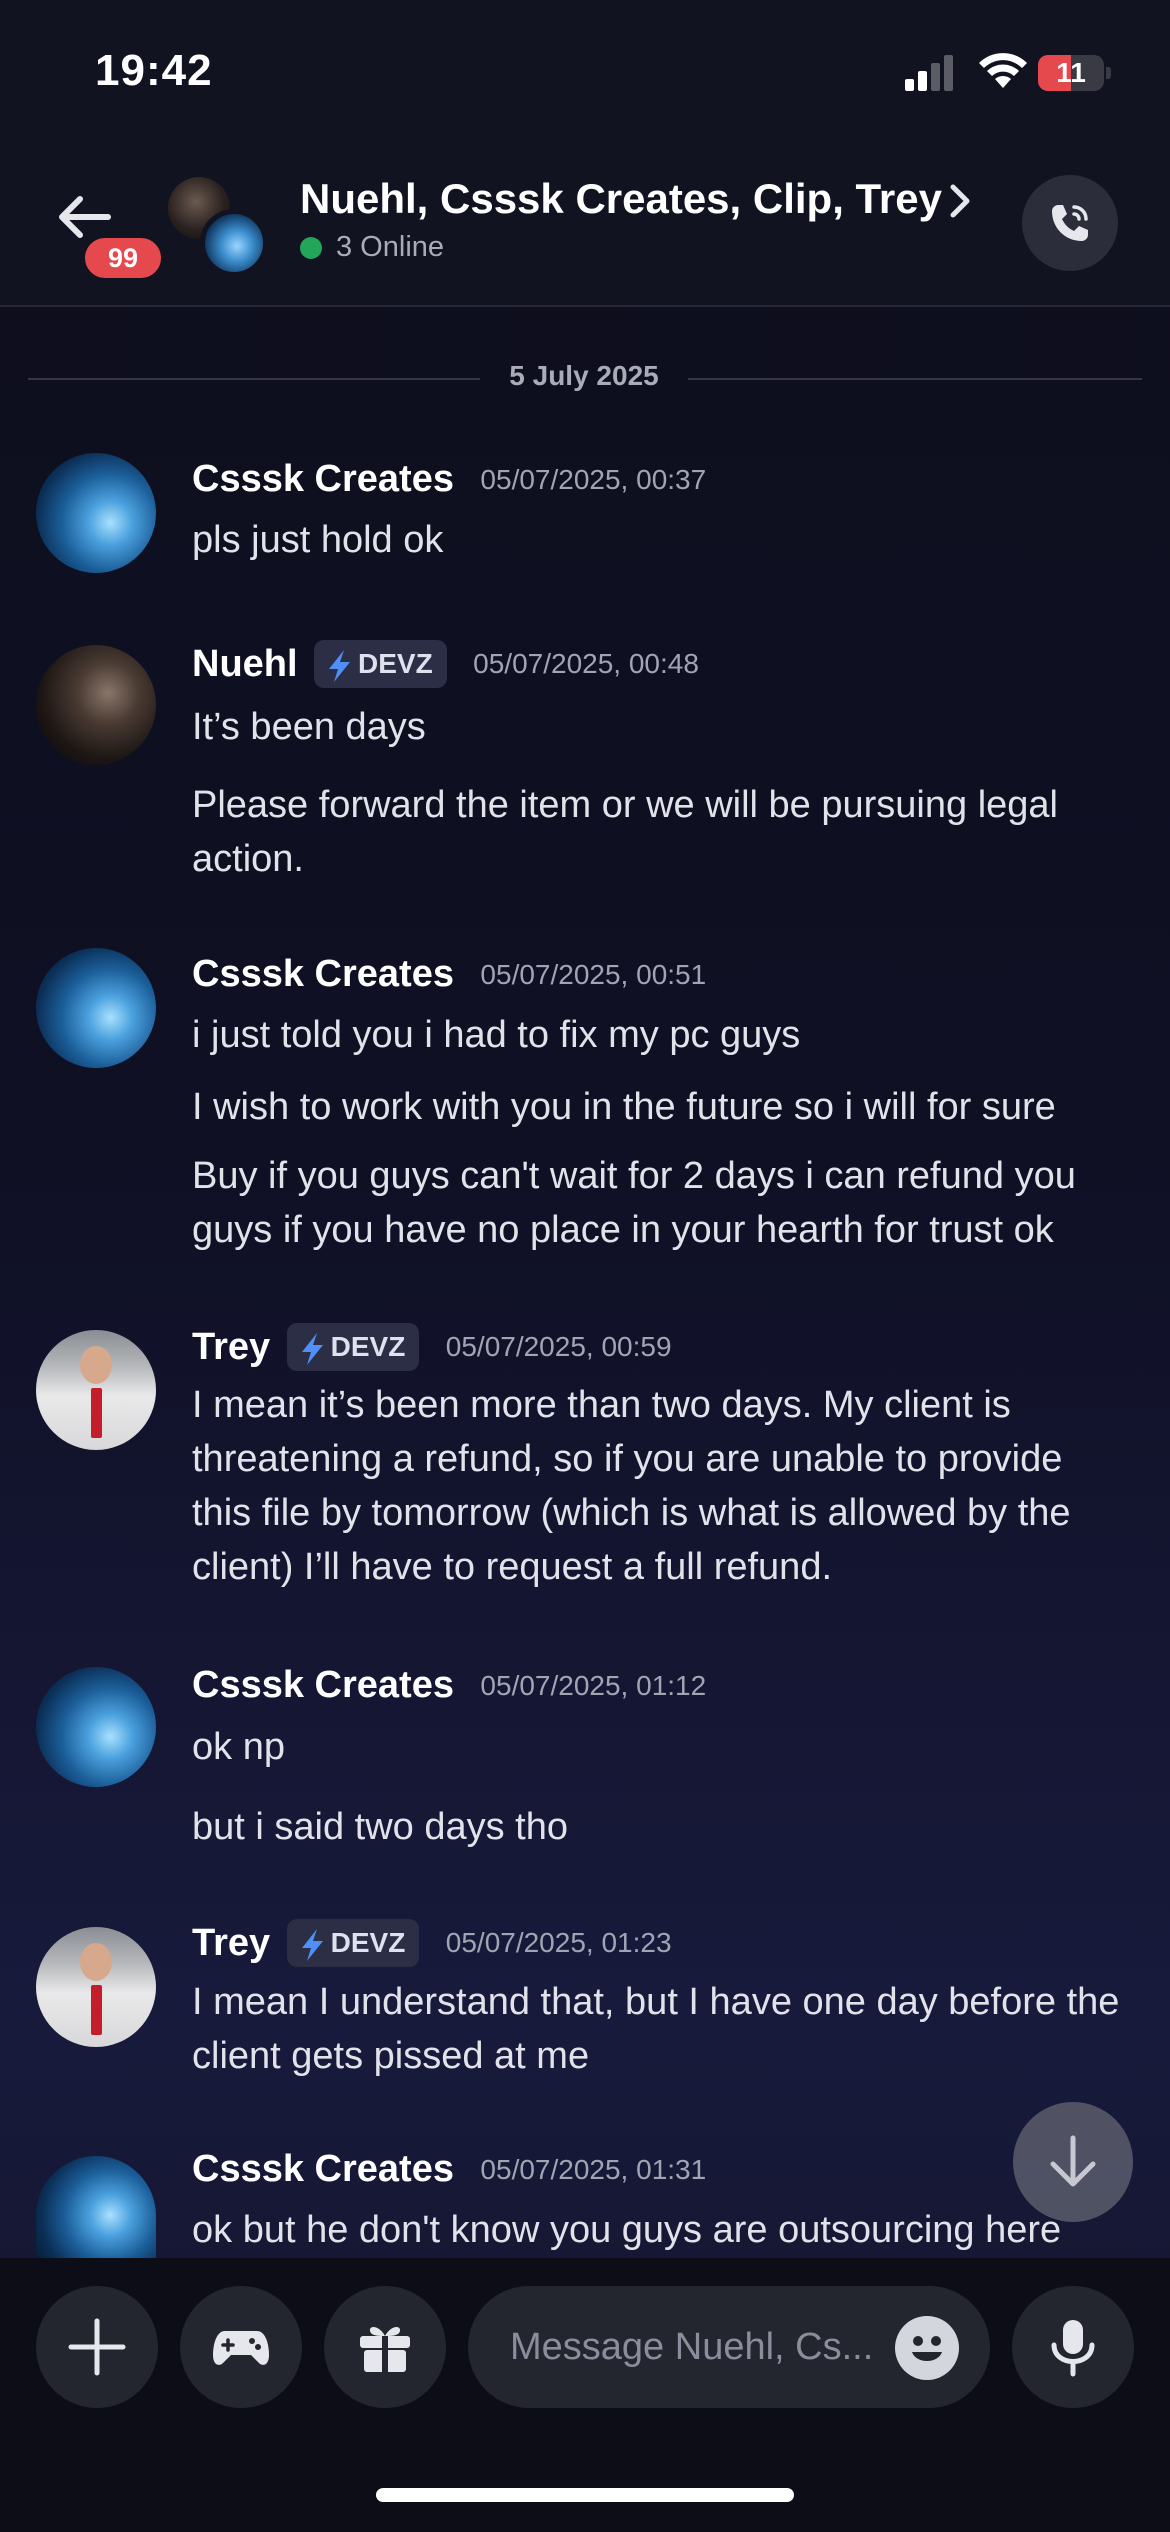 This screenshot has height=2532, width=1170. I want to click on message-header: Nuehl DEVZ 05/07/2025, 00:48, so click(445, 665).